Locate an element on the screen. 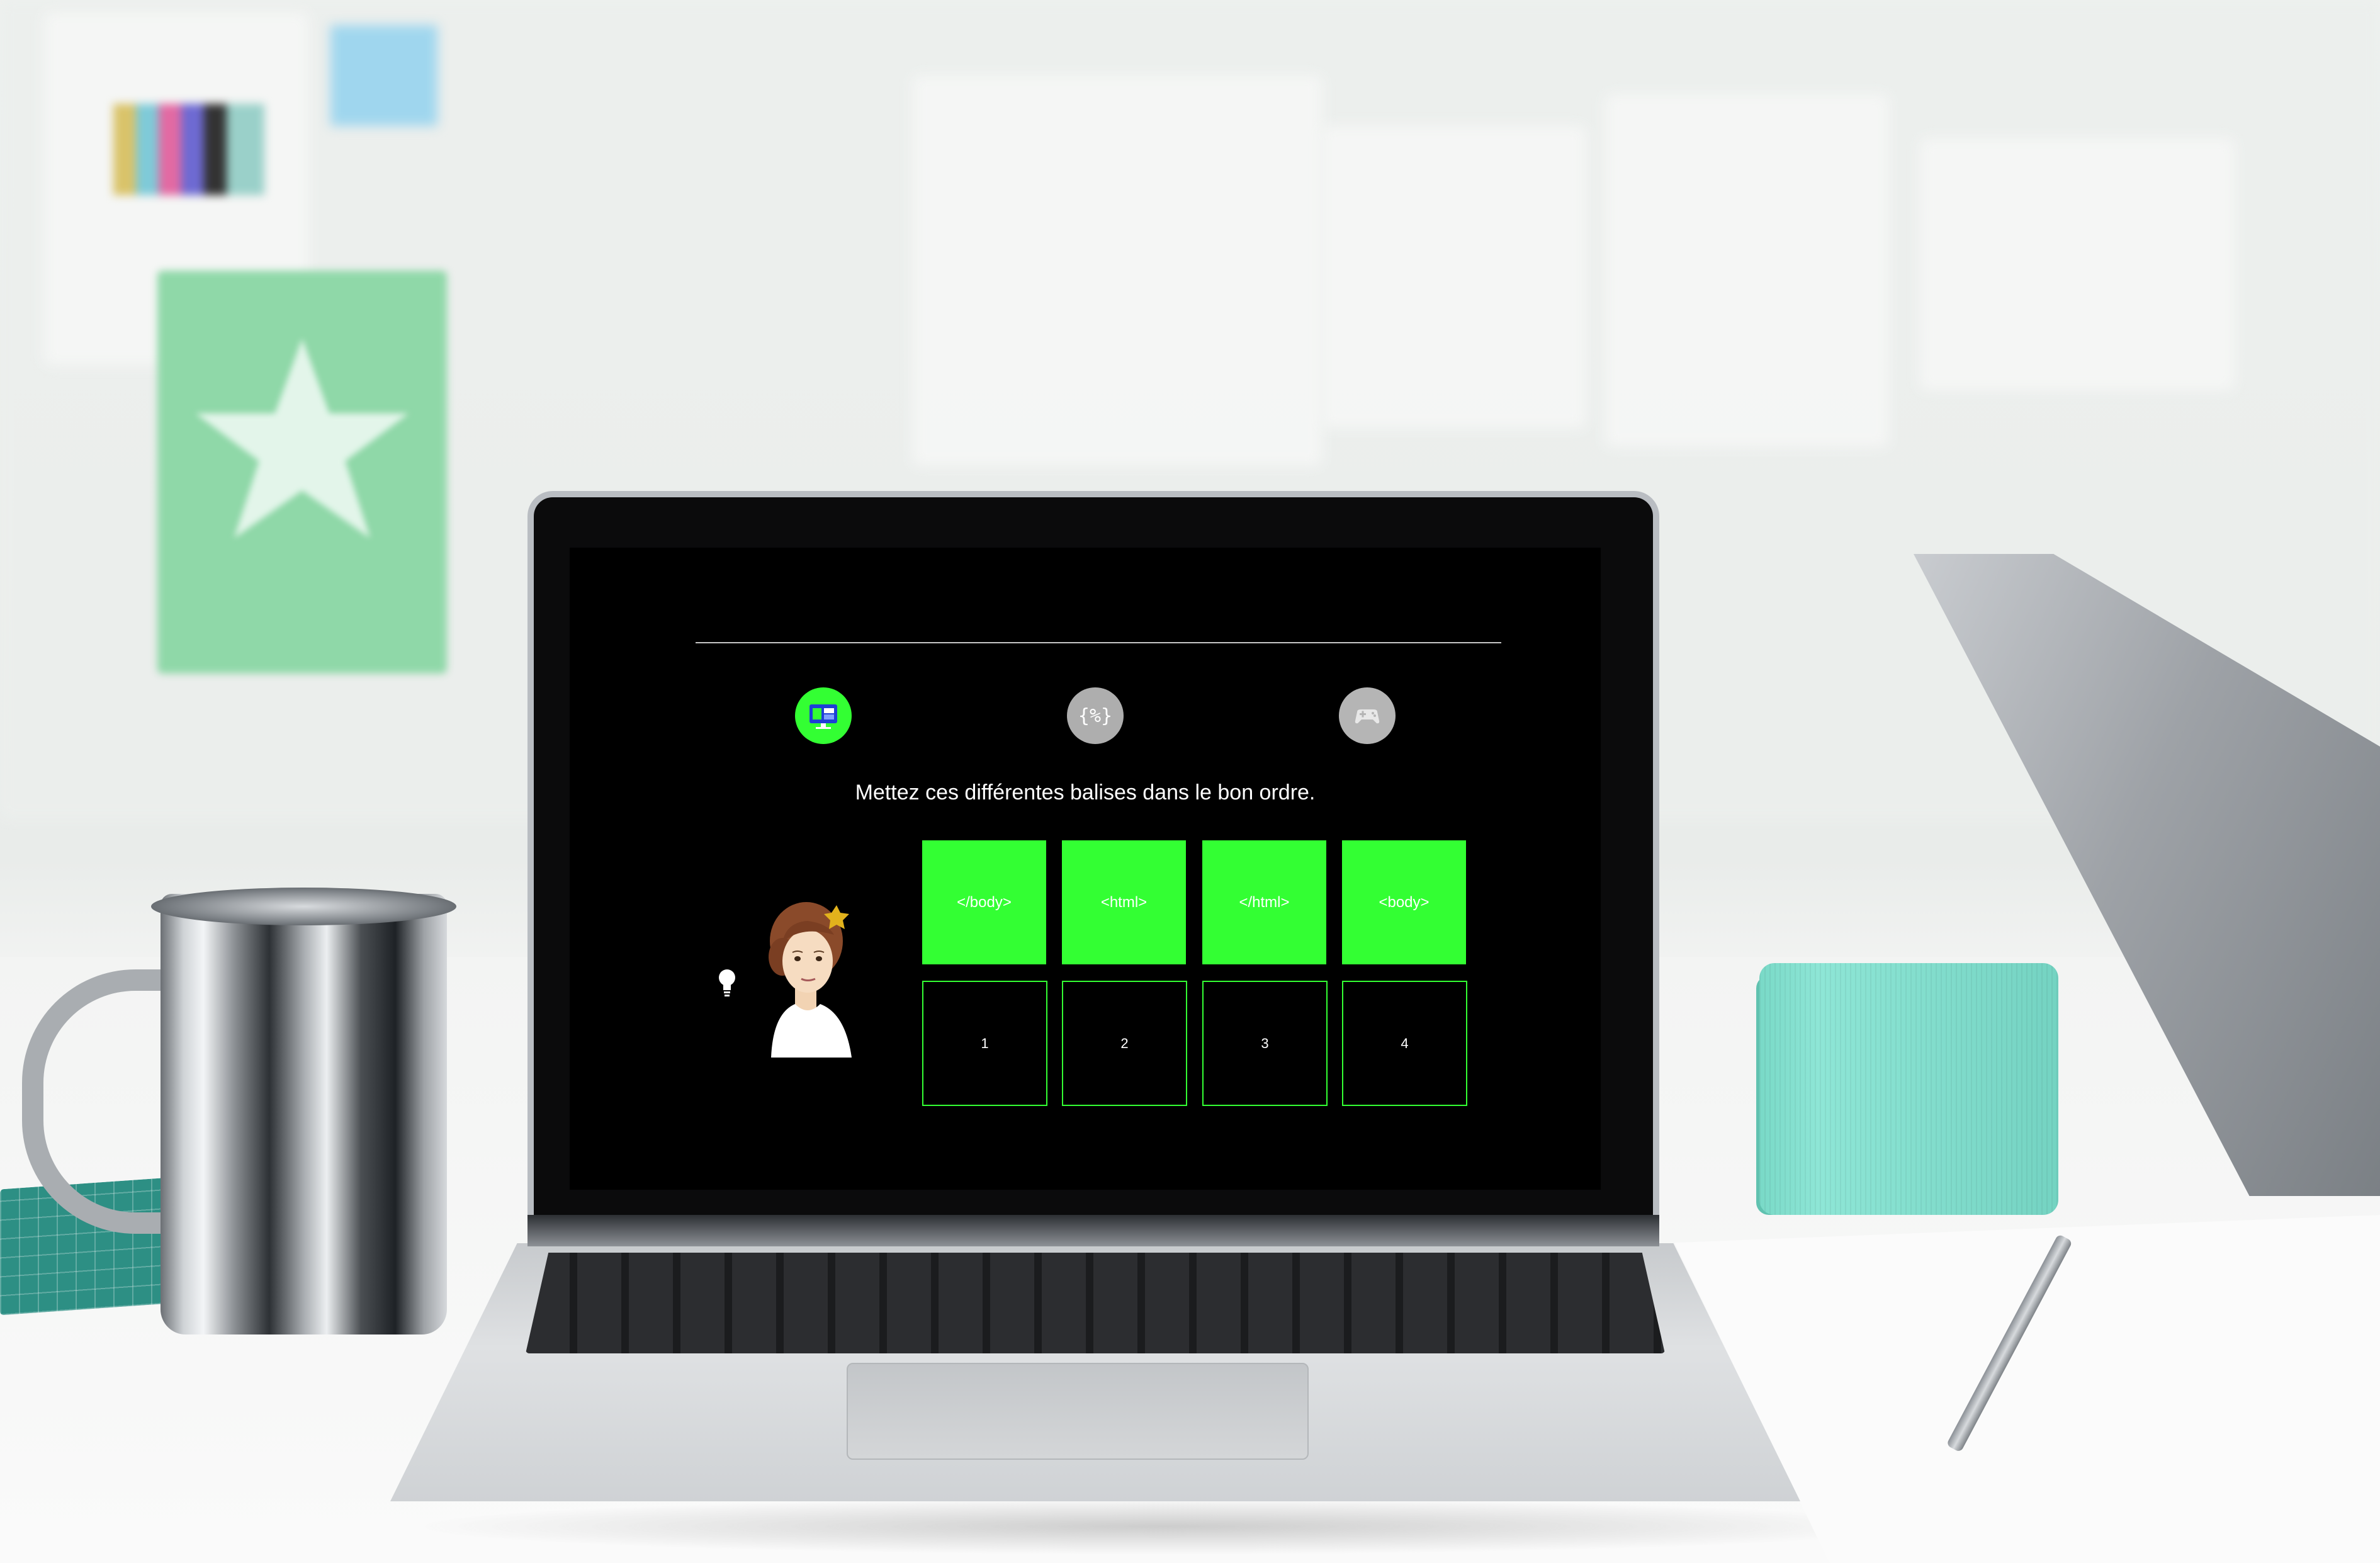  tag-tile-1: </body> is located at coordinates (984, 902).